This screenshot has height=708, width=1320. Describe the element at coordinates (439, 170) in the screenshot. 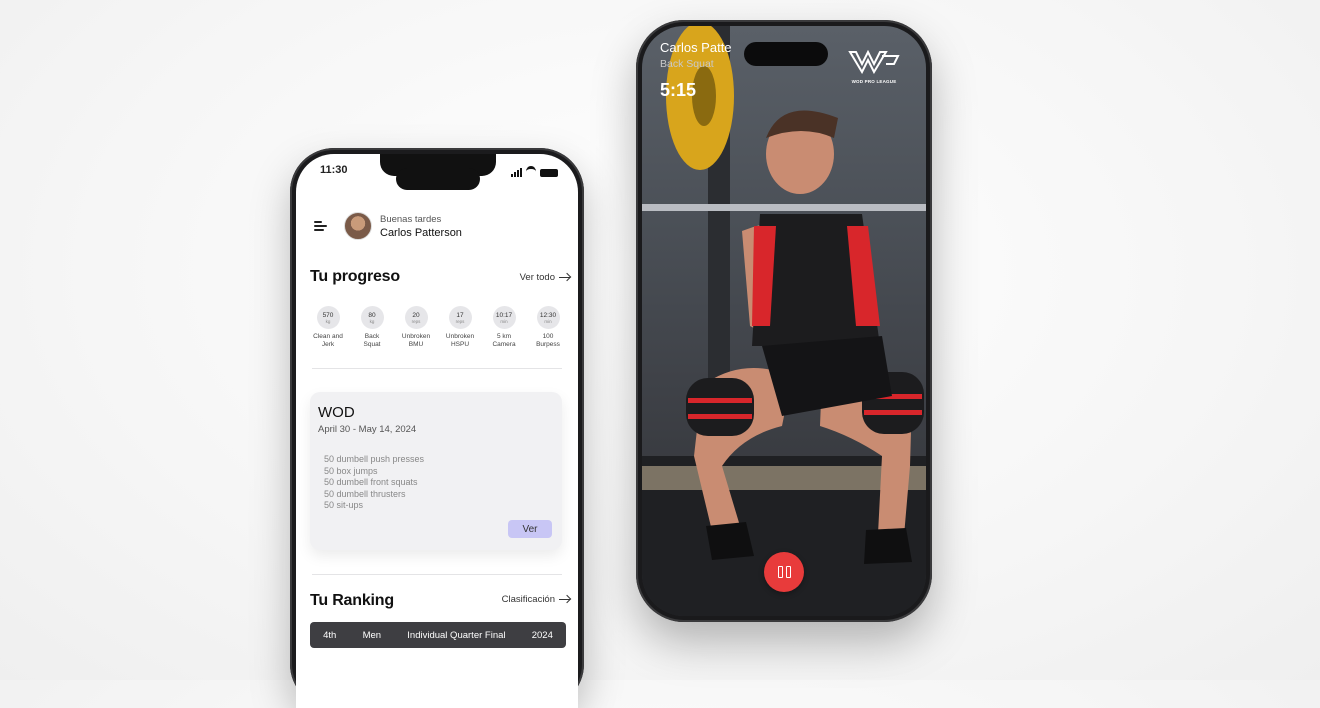

I see `status-bar: 11:30` at that location.